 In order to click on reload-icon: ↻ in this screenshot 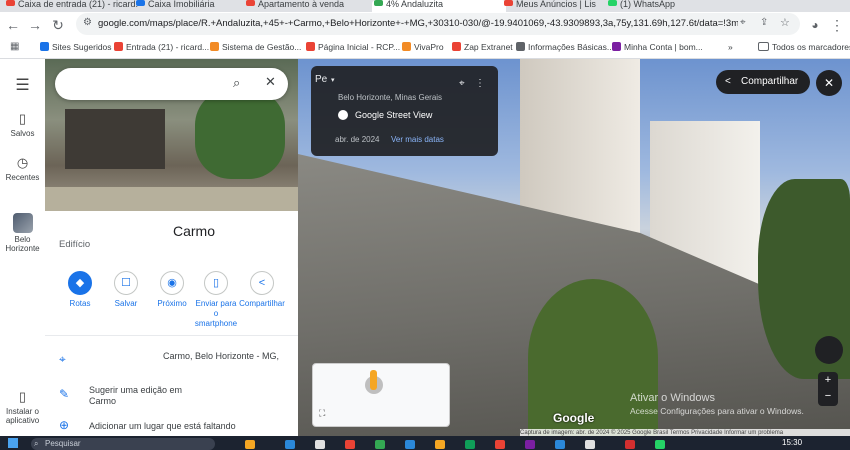, I will do `click(58, 25)`.